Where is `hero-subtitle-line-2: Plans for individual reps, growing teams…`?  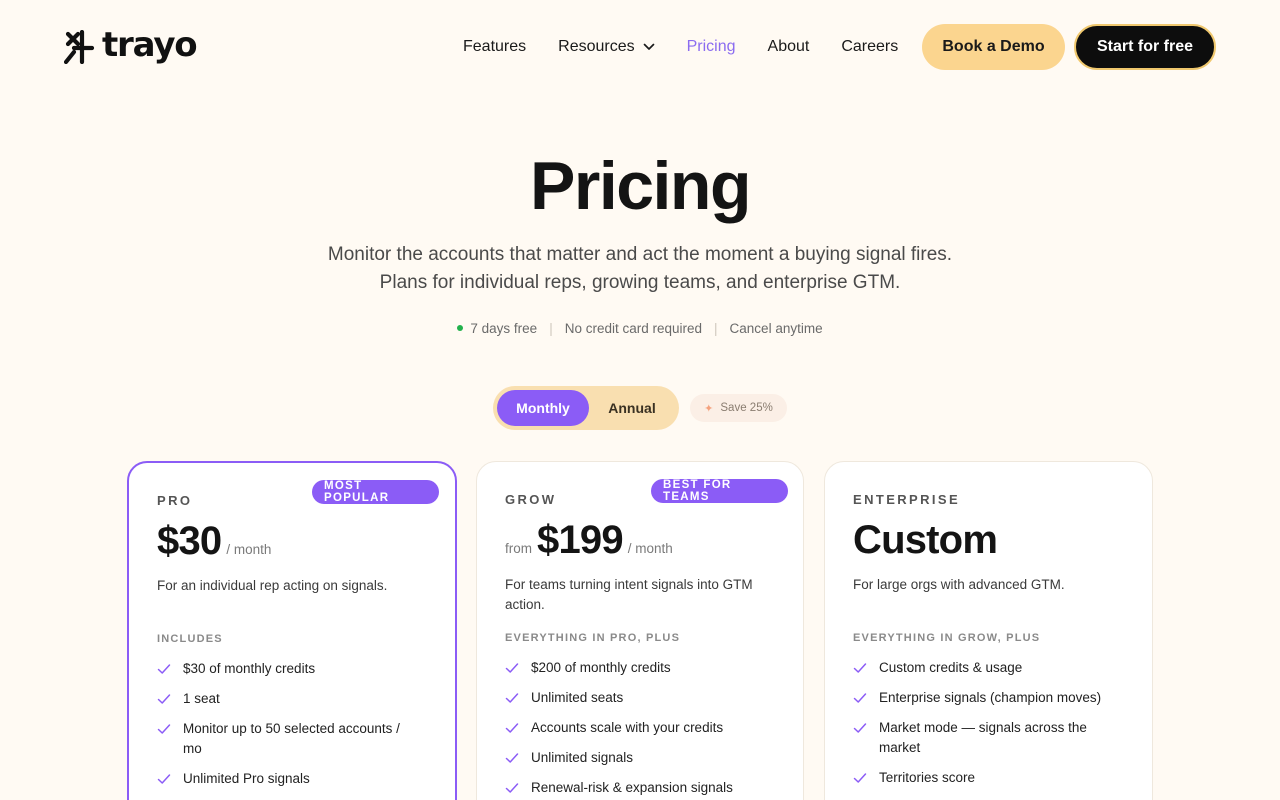
hero-subtitle-line-2: Plans for individual reps, growing teams… is located at coordinates (640, 282).